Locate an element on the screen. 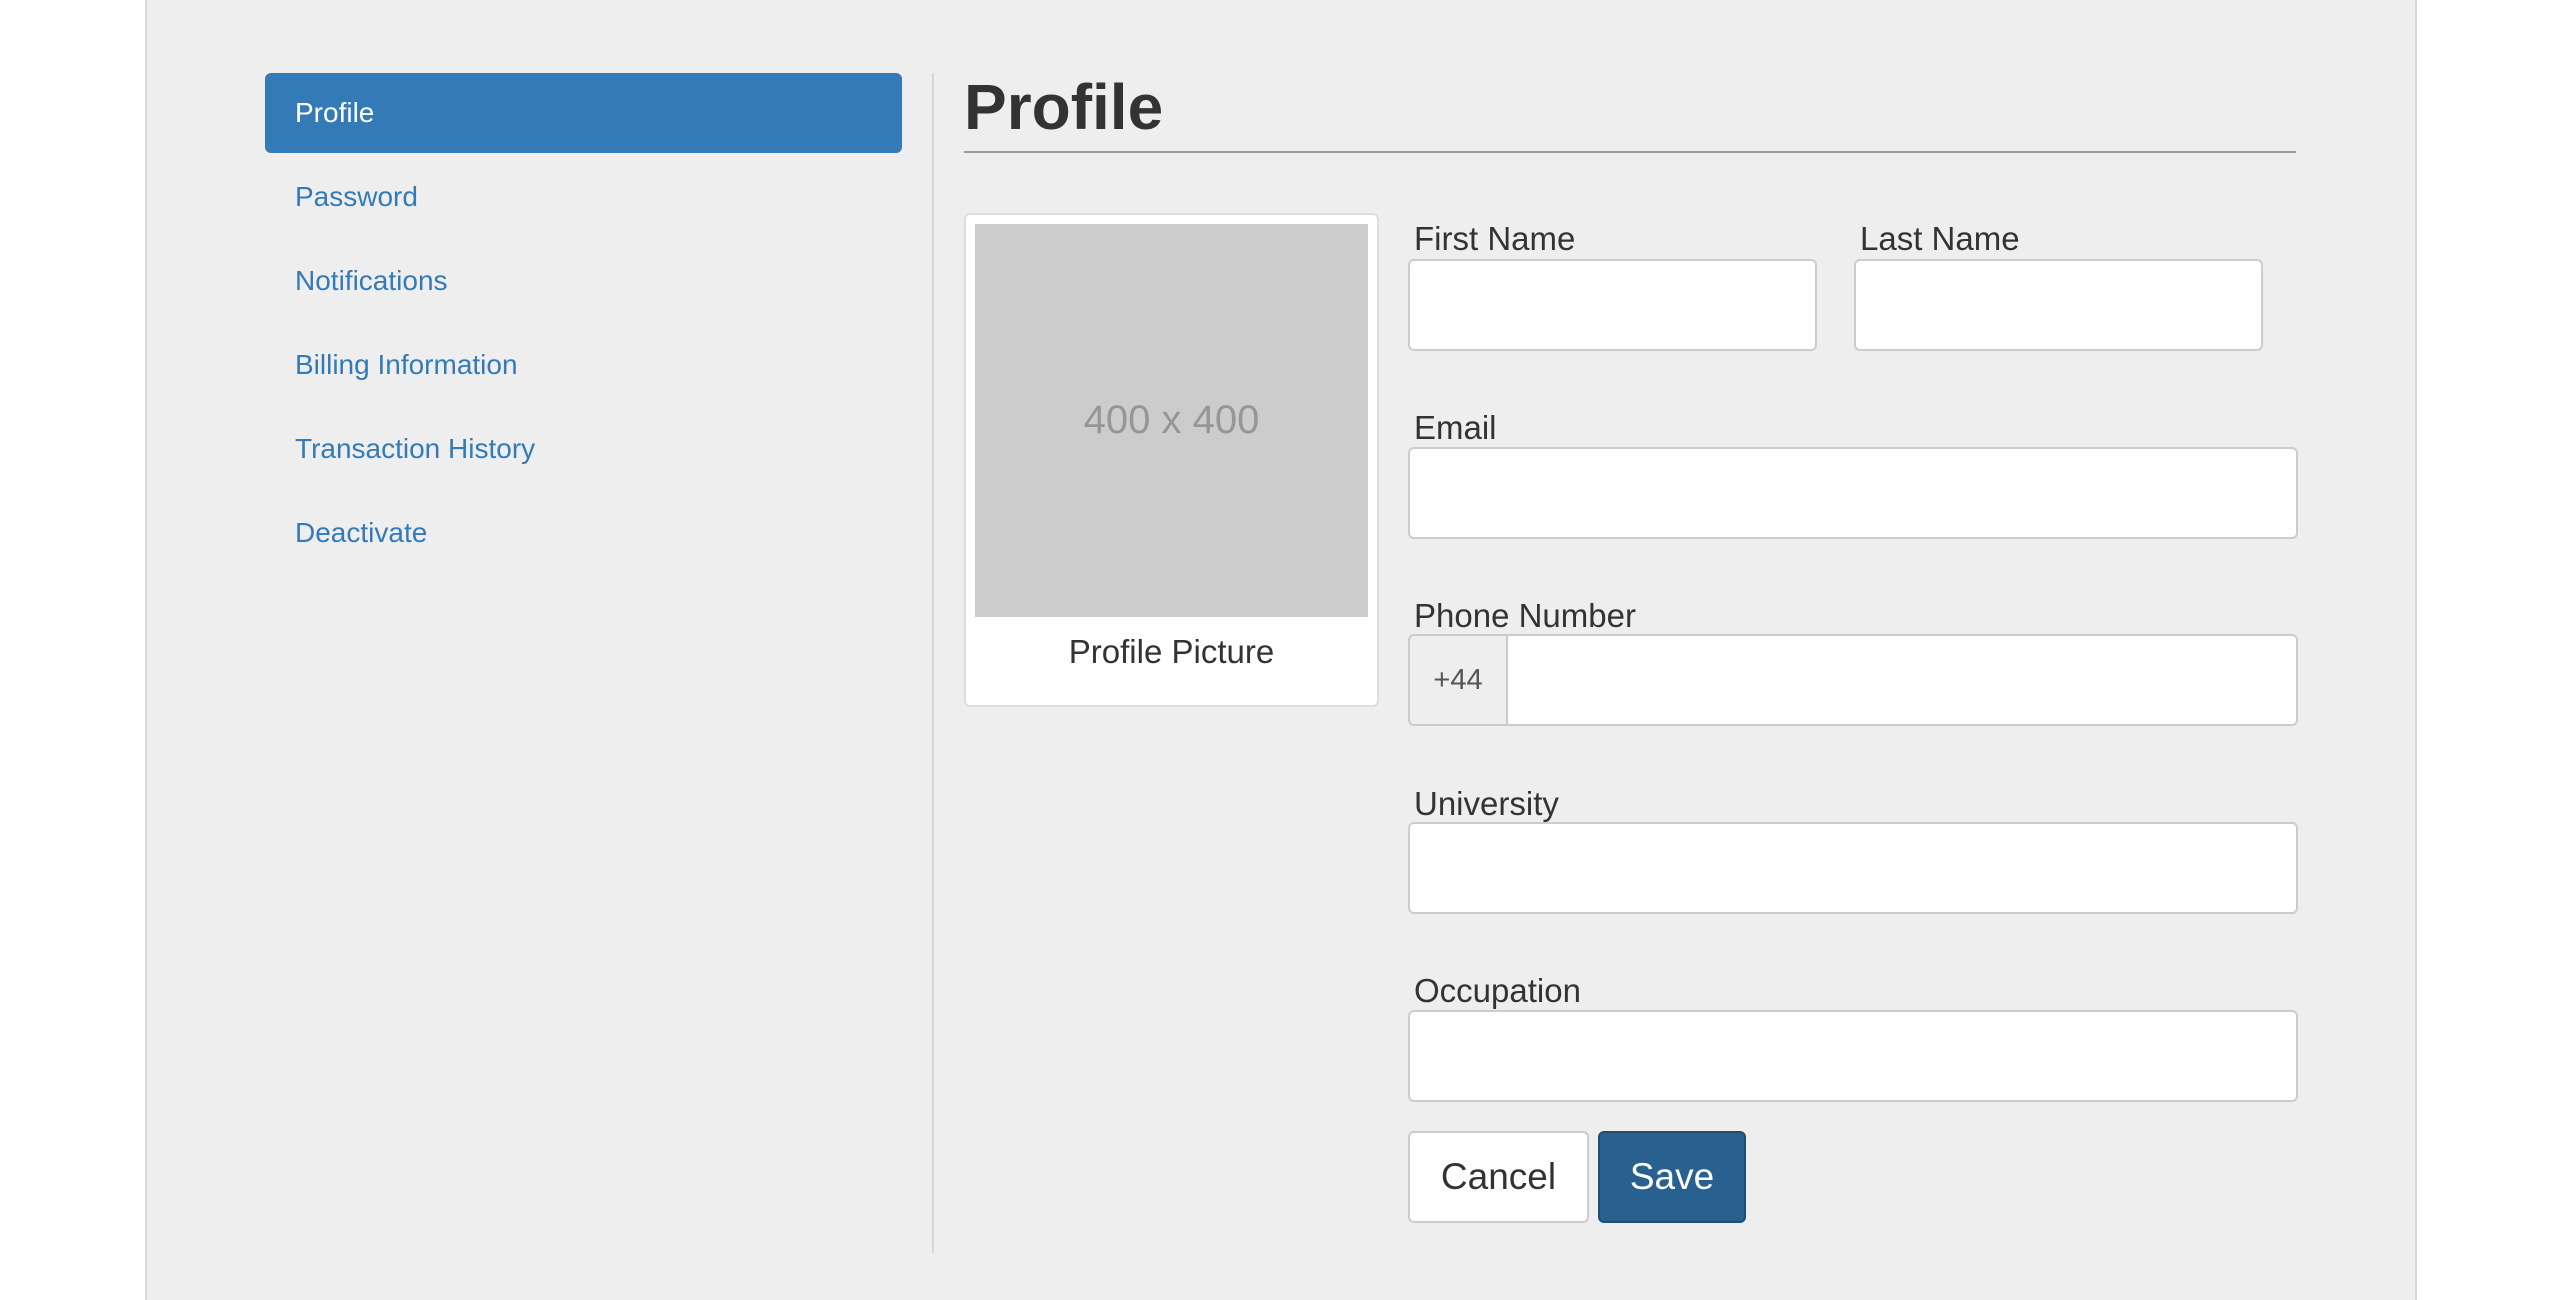 This screenshot has height=1300, width=2560. email-field is located at coordinates (1853, 493).